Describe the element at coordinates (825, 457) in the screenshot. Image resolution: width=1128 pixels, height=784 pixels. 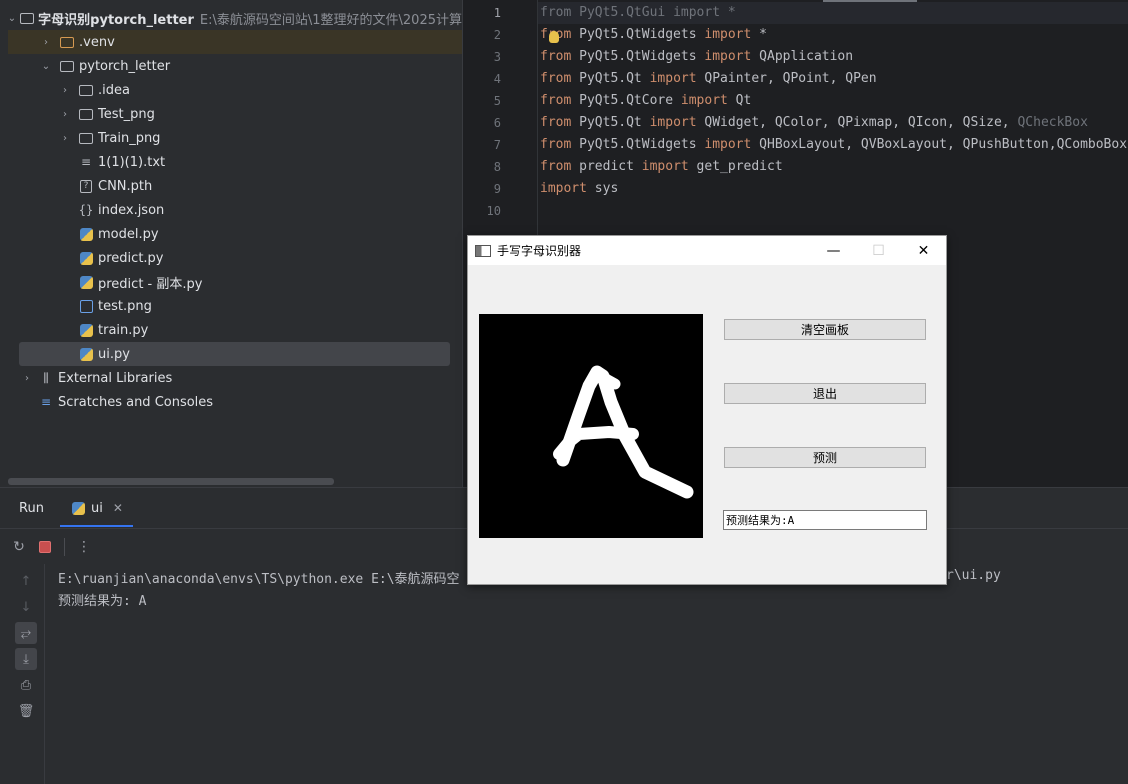
I see `predict-button: 预测` at that location.